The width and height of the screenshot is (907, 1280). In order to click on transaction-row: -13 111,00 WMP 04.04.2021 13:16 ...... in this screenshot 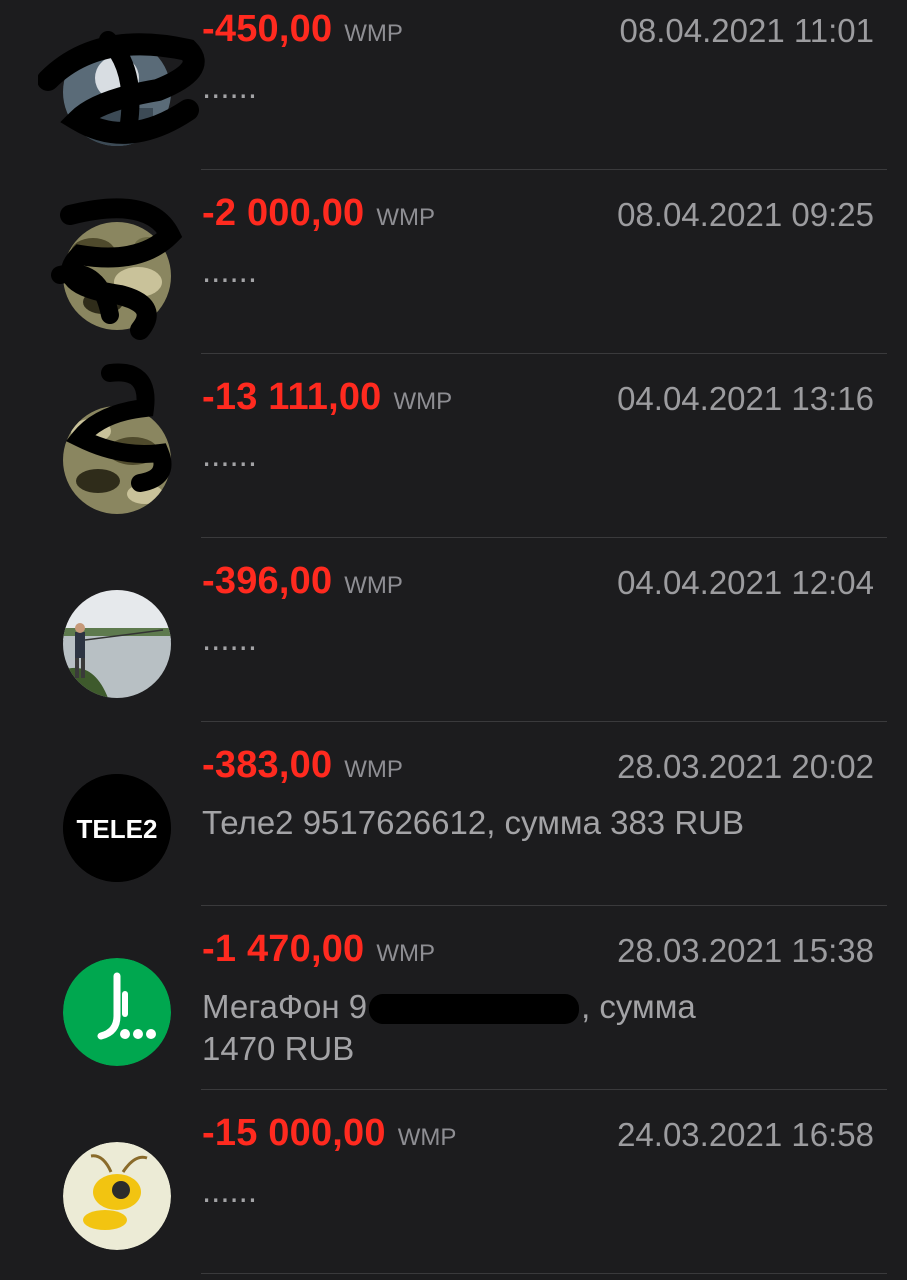, I will do `click(453, 446)`.